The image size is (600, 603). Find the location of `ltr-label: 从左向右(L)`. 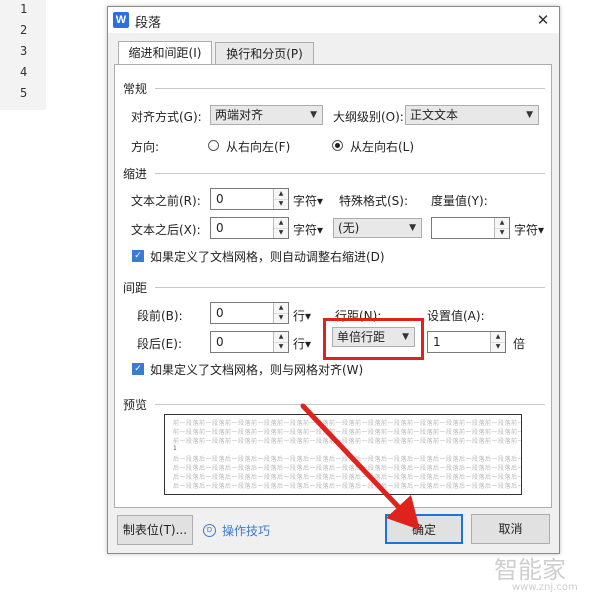

ltr-label: 从左向右(L) is located at coordinates (382, 146).